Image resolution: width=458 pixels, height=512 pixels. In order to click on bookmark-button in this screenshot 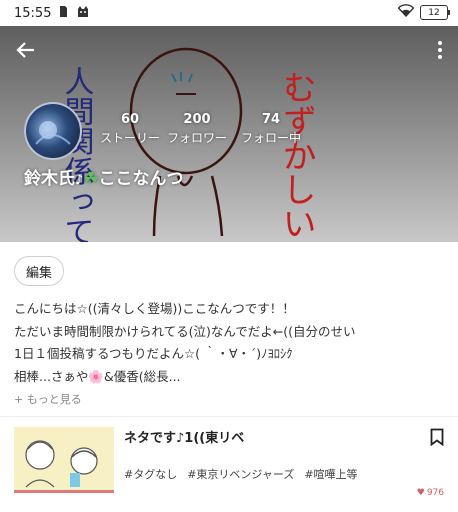, I will do `click(437, 437)`.